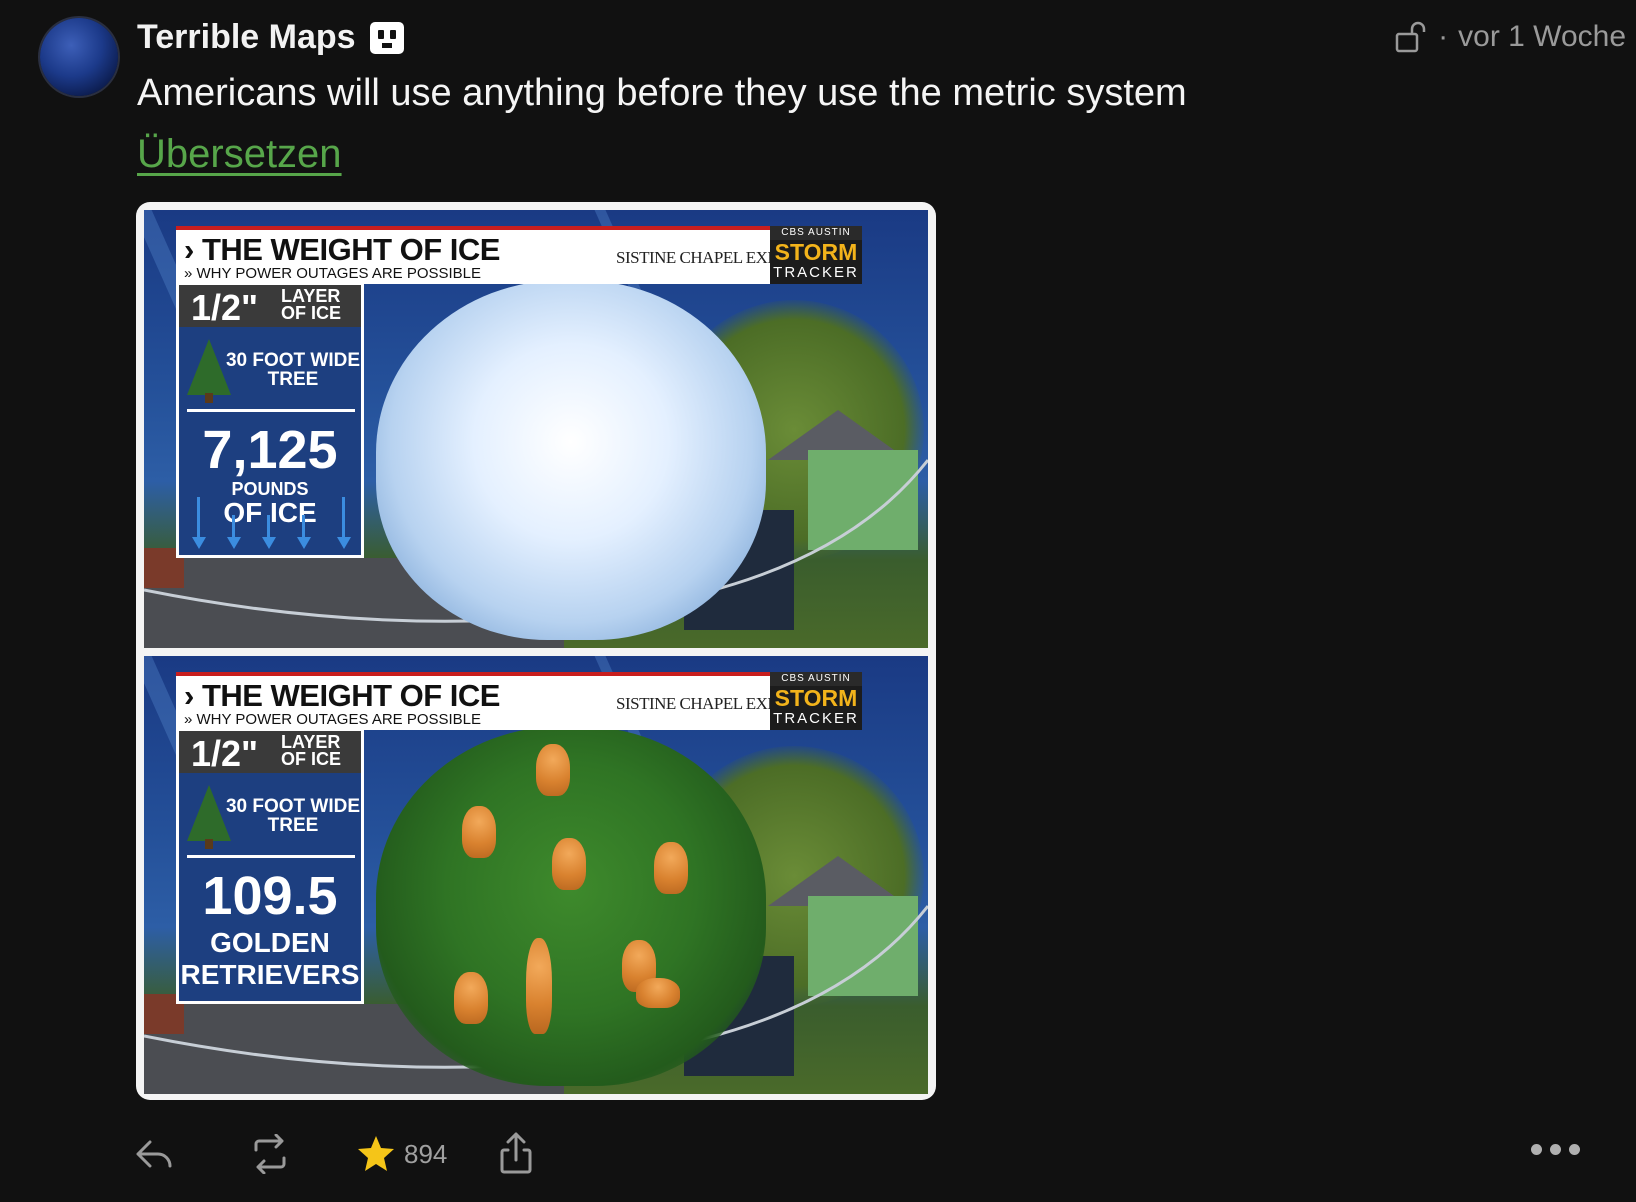  What do you see at coordinates (571, 460) in the screenshot?
I see `ice-covered-tree` at bounding box center [571, 460].